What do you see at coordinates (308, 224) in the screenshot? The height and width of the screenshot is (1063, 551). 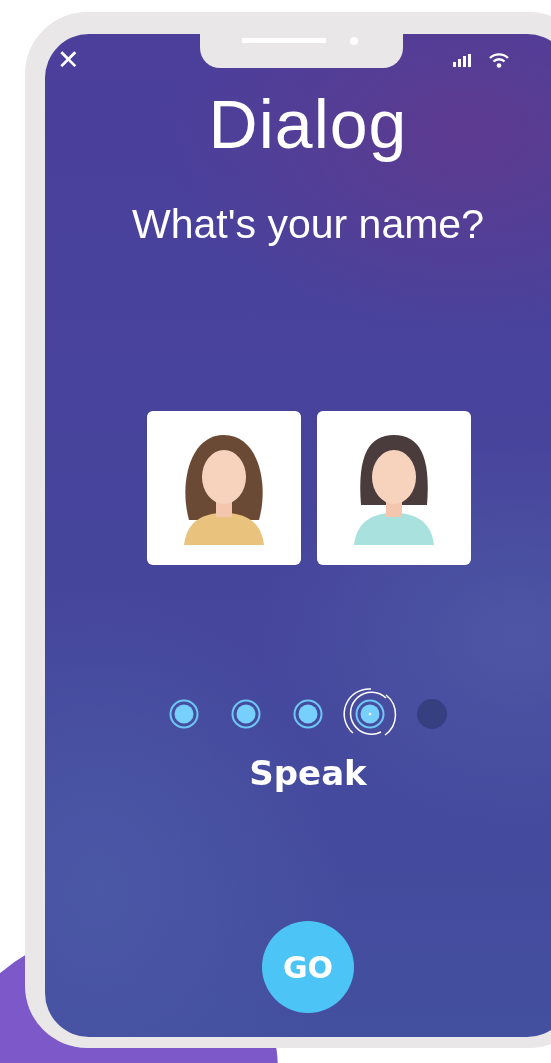 I see `question-text: What's your name?` at bounding box center [308, 224].